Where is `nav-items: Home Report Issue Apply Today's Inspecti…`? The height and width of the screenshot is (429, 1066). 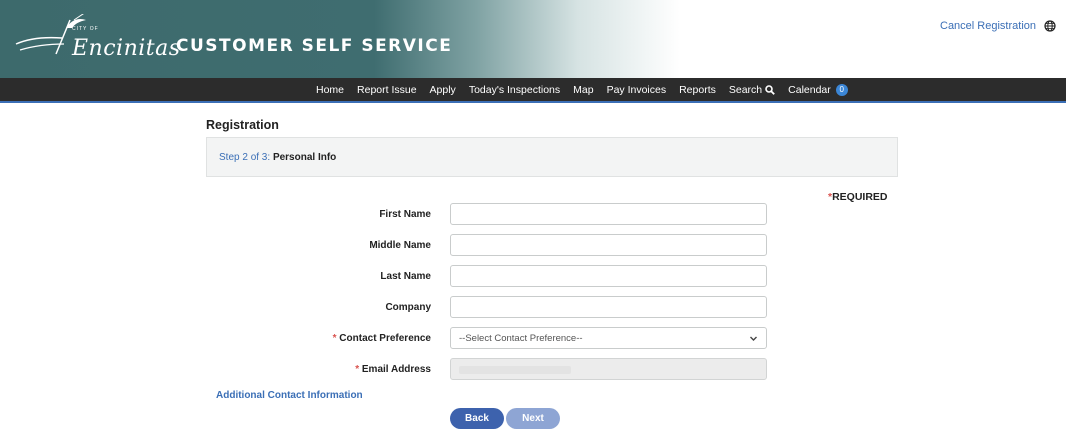
nav-items: Home Report Issue Apply Today's Inspecti… is located at coordinates (582, 89).